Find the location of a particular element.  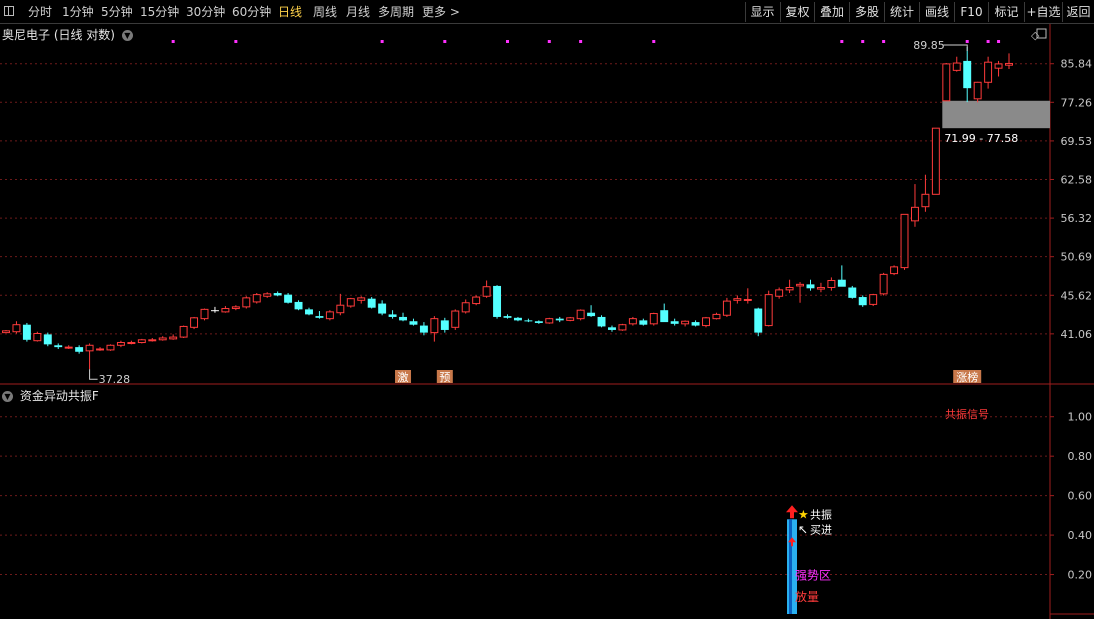

resonance-legend-text: 共振信号 is located at coordinates (967, 414).